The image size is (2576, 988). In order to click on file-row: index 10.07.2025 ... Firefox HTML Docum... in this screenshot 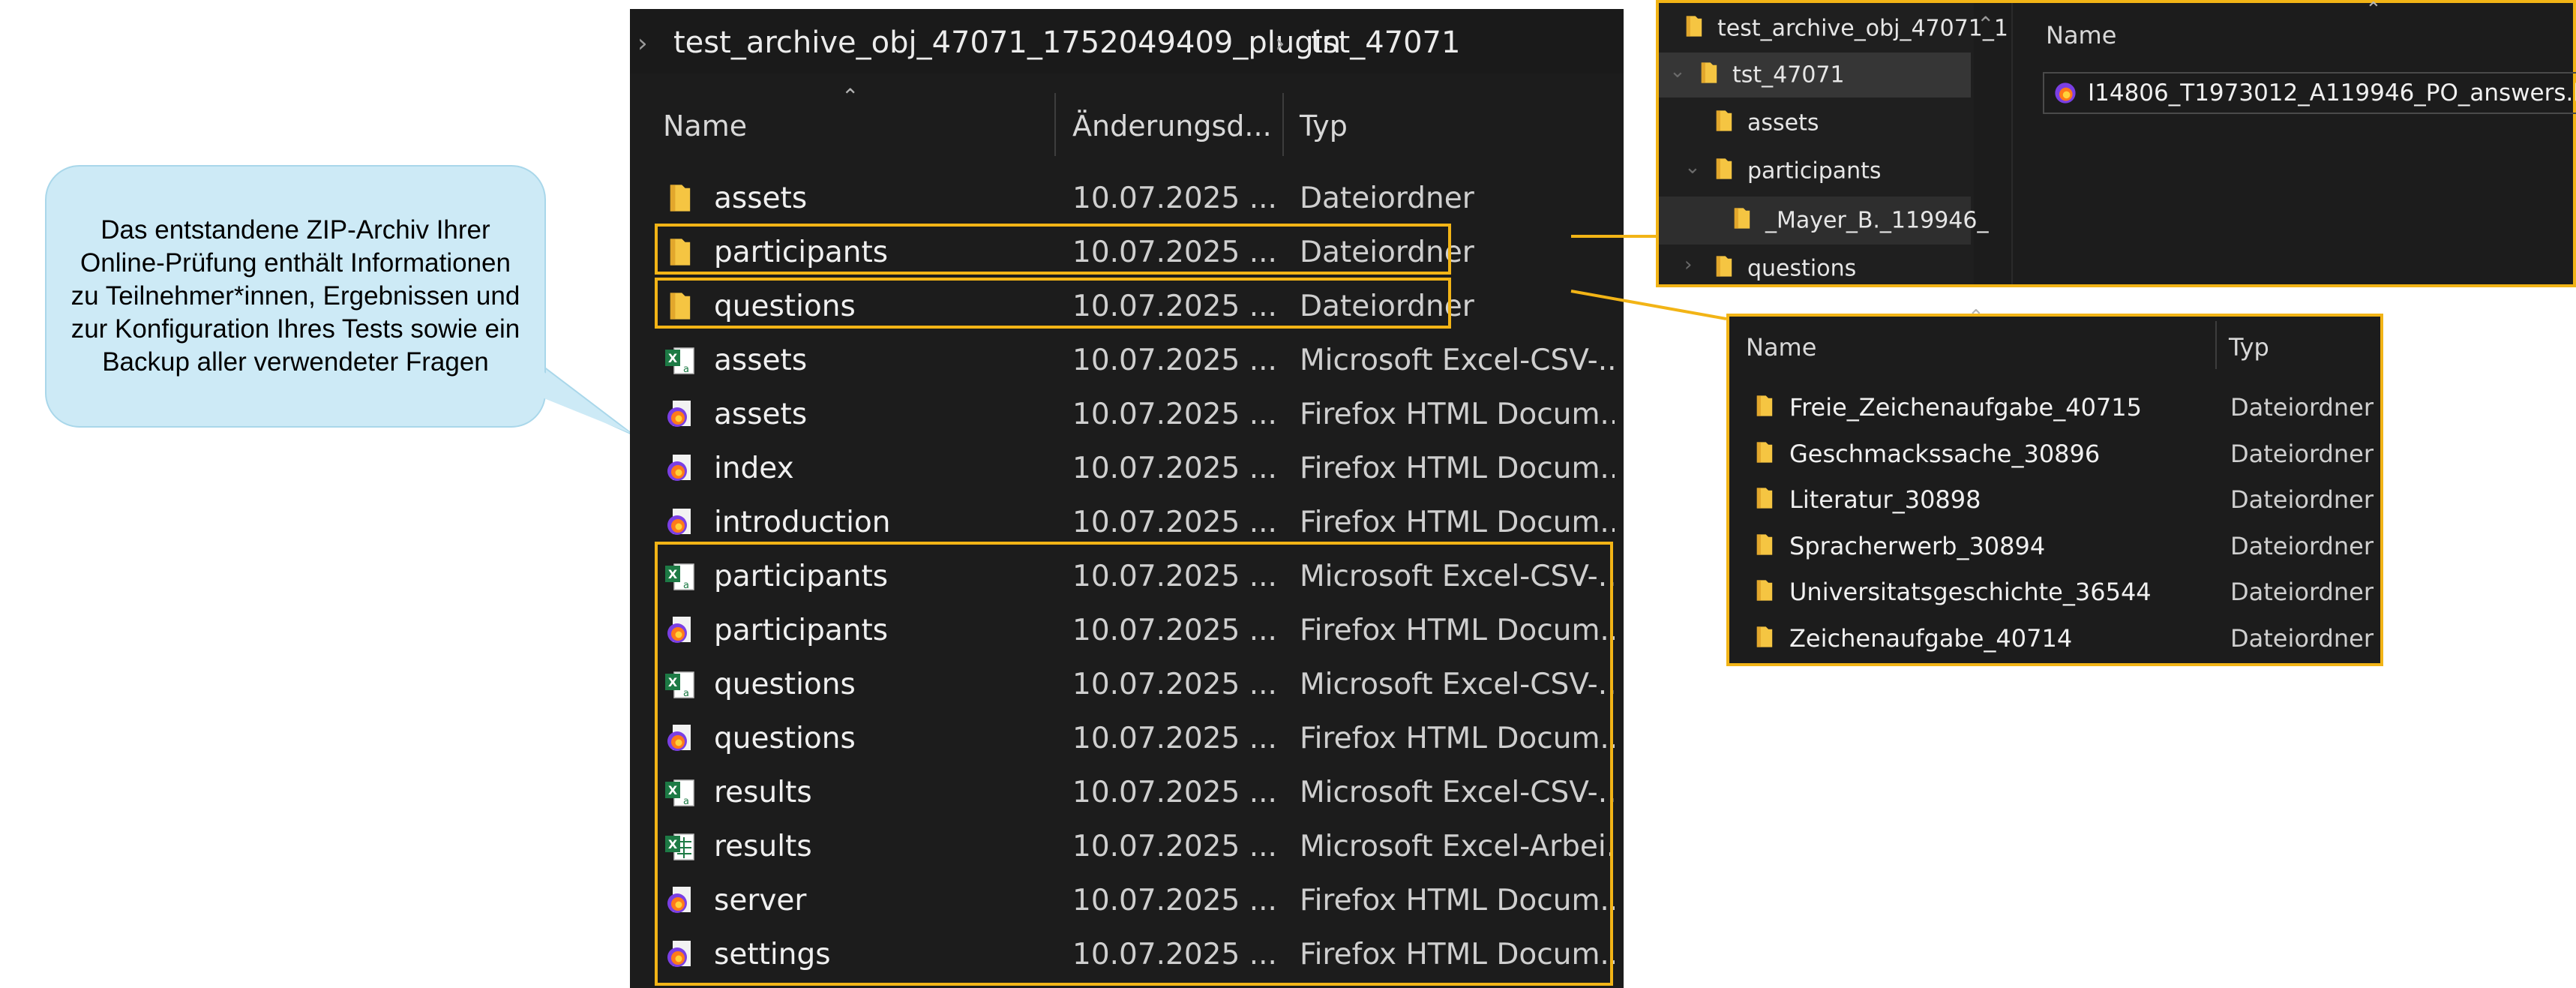, I will do `click(1127, 468)`.